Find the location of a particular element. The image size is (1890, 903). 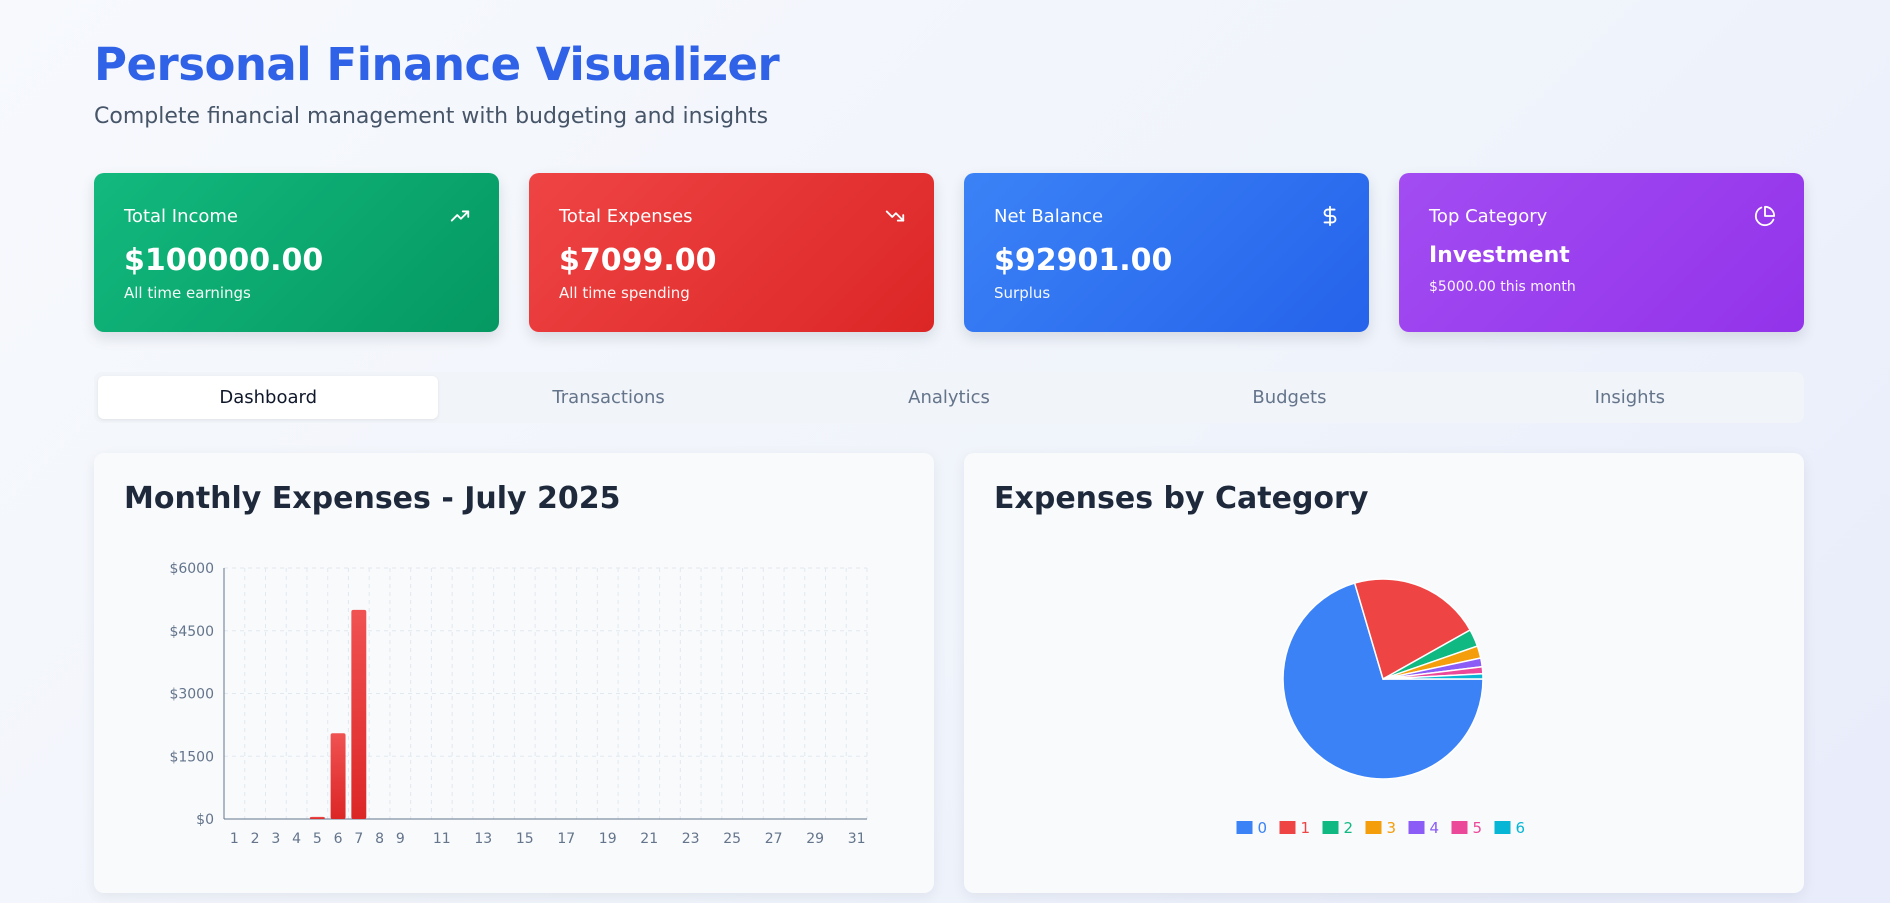

total-income-value: $100000.00 is located at coordinates (224, 260).